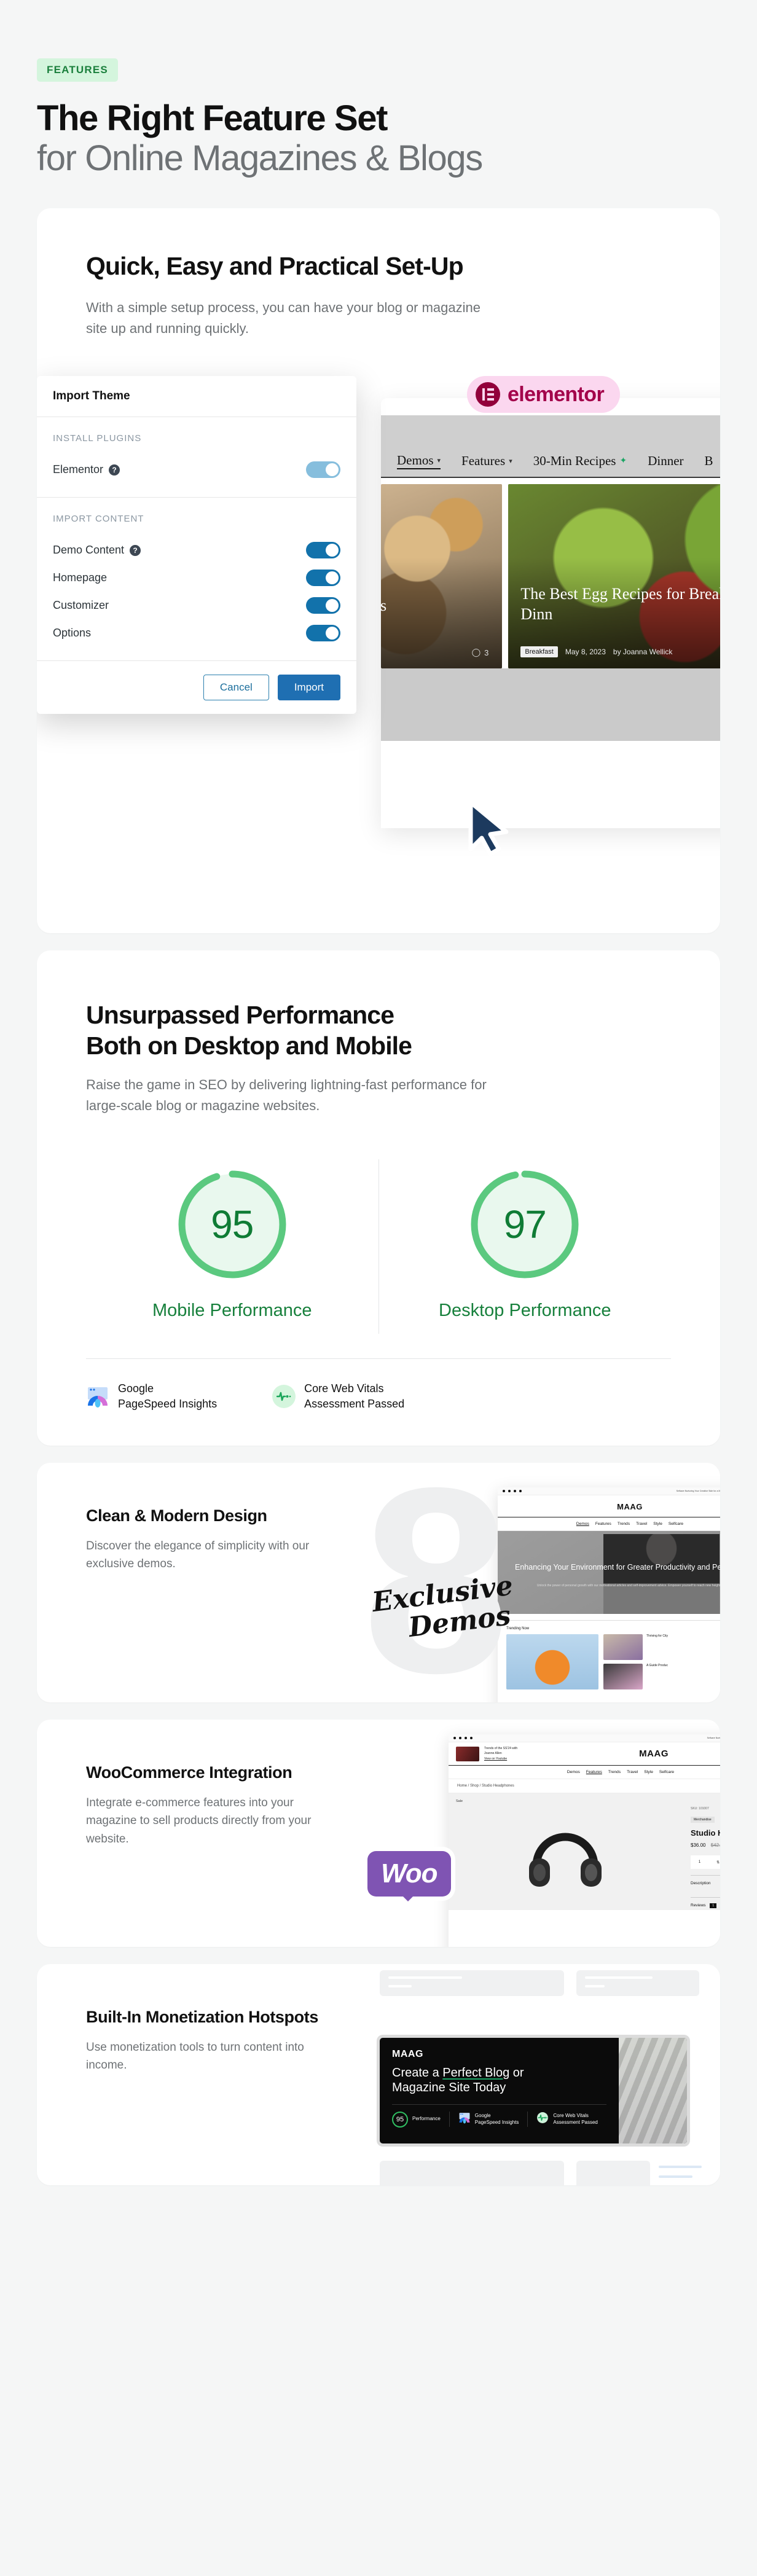 Image resolution: width=757 pixels, height=2576 pixels. What do you see at coordinates (236, 688) in the screenshot?
I see `cancel-button: Cancel` at bounding box center [236, 688].